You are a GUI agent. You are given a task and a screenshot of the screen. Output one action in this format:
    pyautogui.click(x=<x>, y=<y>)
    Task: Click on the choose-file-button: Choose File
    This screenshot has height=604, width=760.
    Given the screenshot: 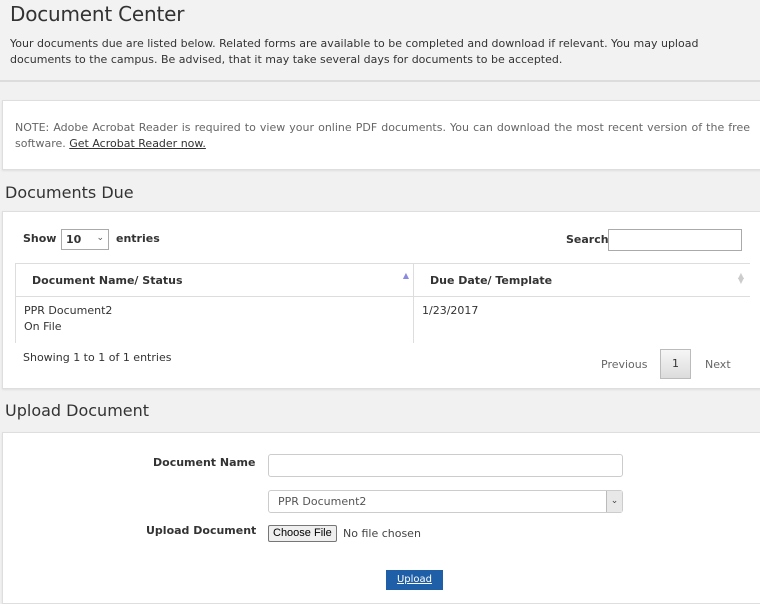 What is the action you would take?
    pyautogui.click(x=302, y=533)
    